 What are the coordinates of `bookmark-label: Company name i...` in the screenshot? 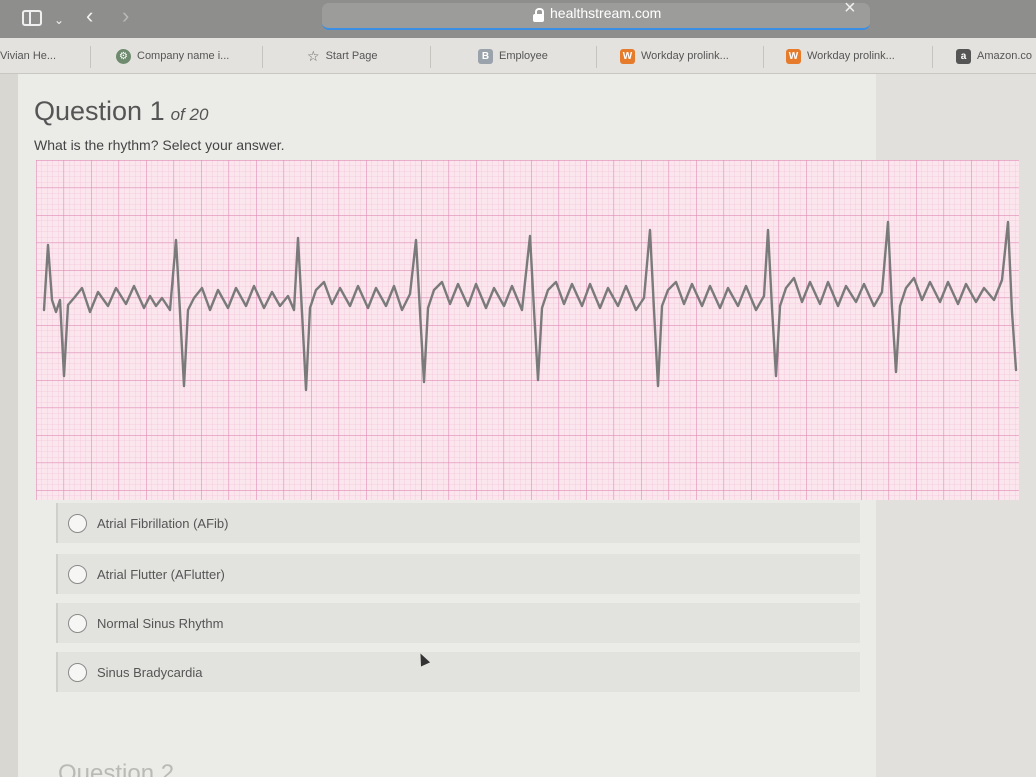 It's located at (183, 56).